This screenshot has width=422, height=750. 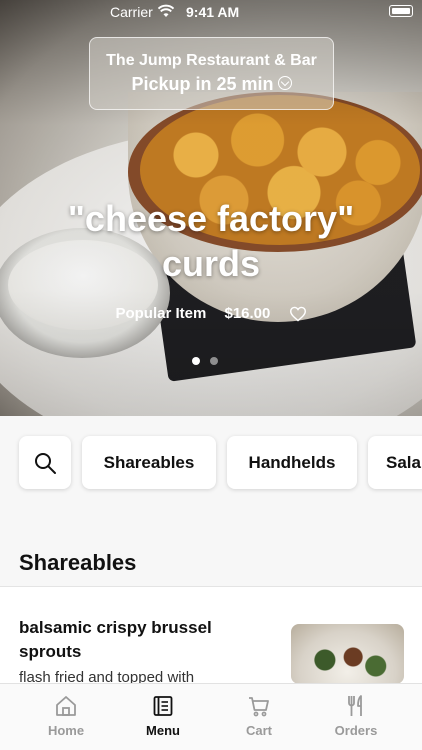 I want to click on hero-title-line-2: curds, so click(x=211, y=263).